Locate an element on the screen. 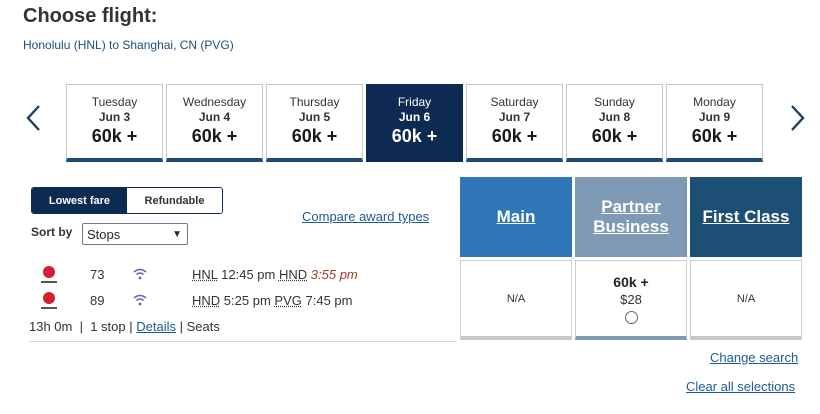  fare-points: 60k + is located at coordinates (631, 282).